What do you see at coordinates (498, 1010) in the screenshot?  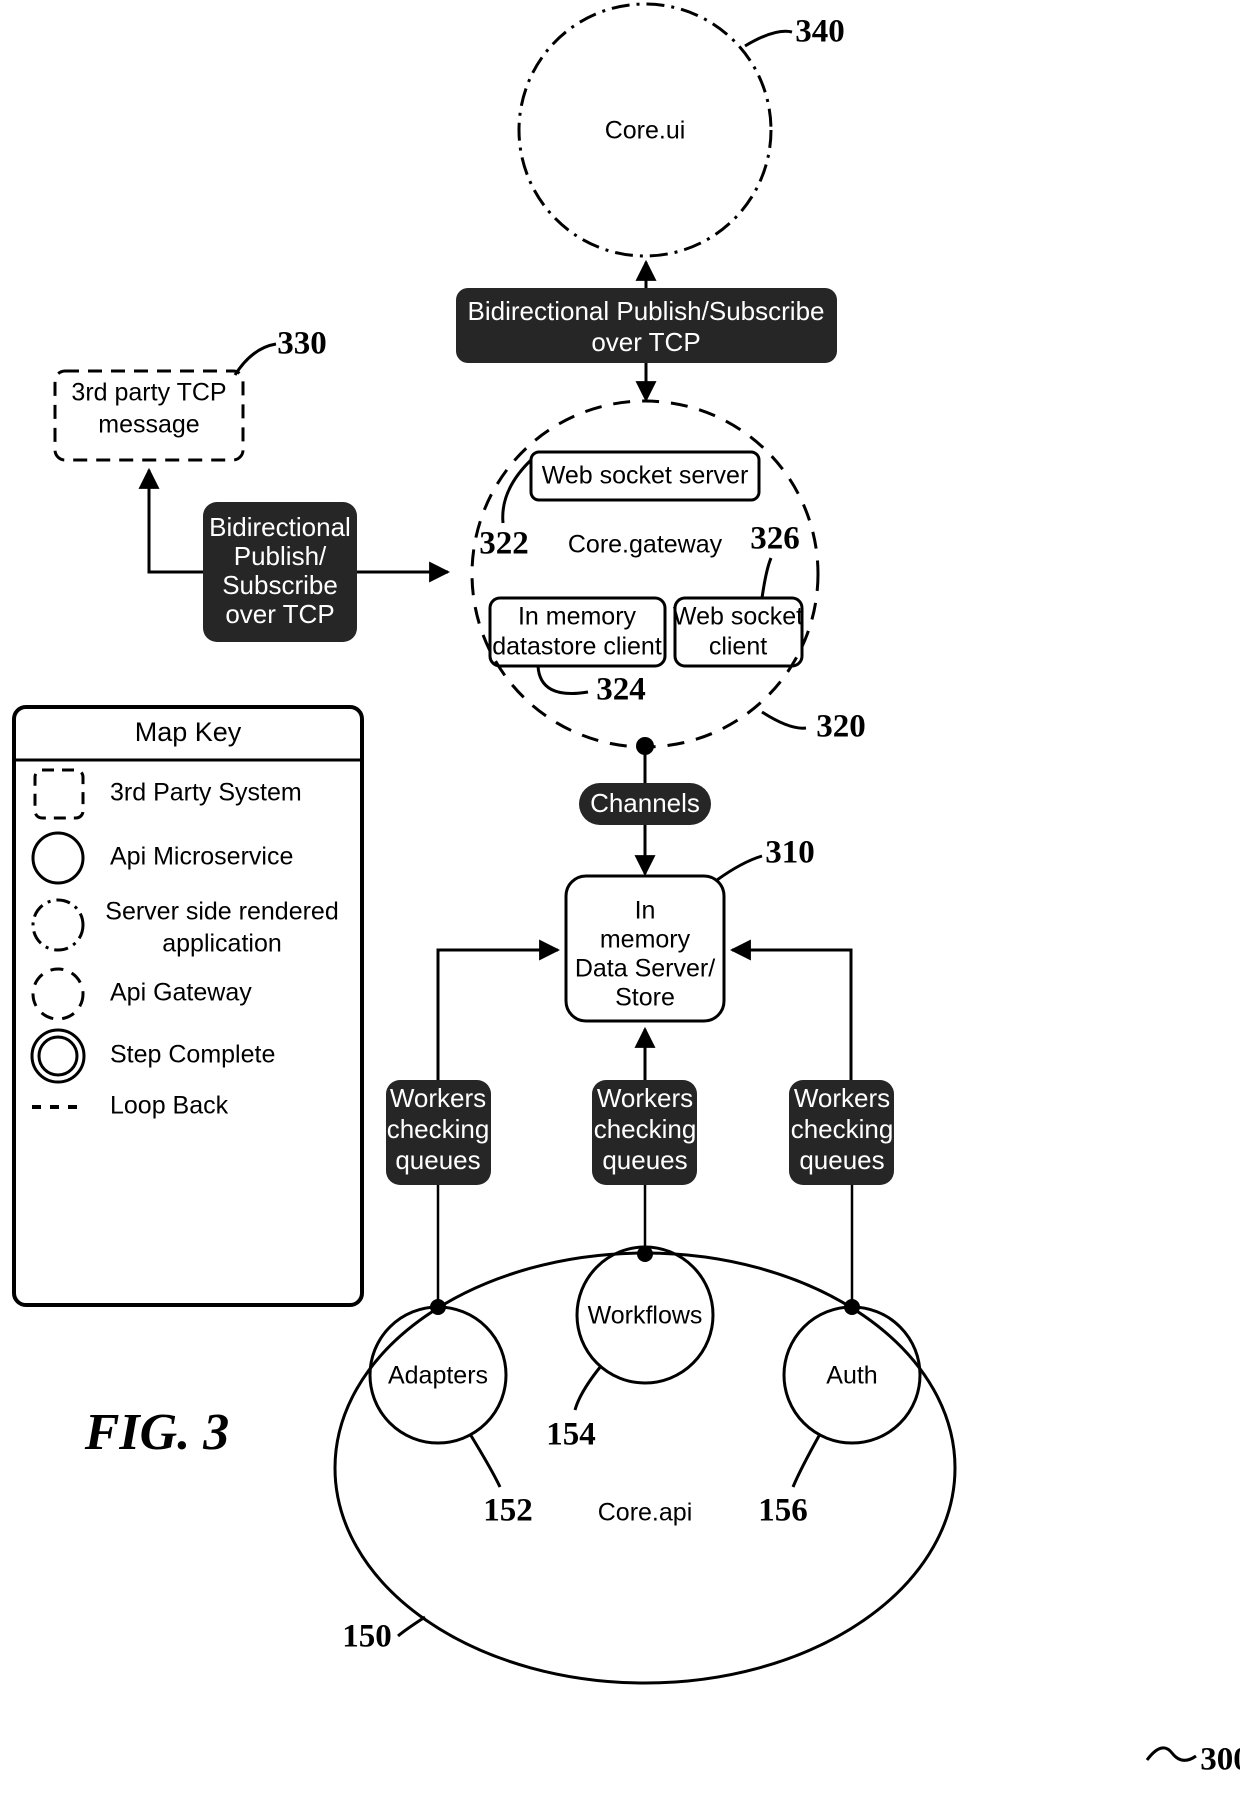 I see `arrow-workers-left-to-dataserver` at bounding box center [498, 1010].